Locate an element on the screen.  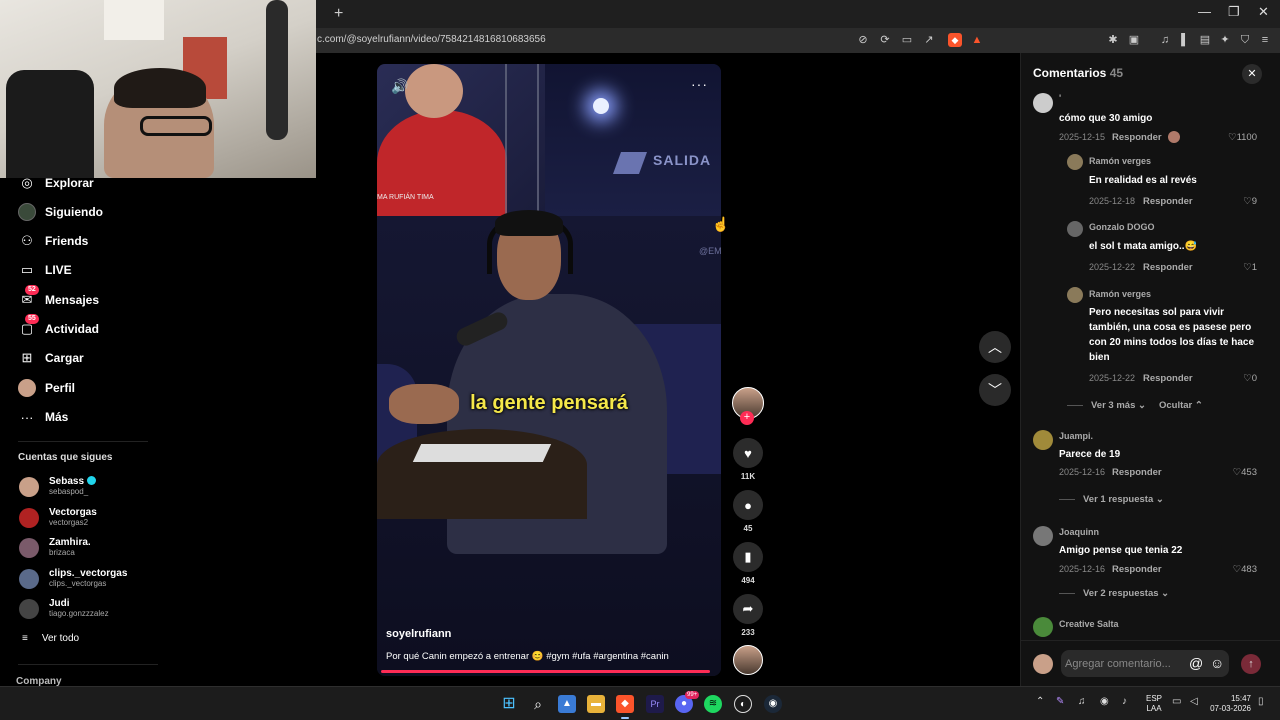
sidebar-icon: ▌ is located at coordinates (1185, 40).